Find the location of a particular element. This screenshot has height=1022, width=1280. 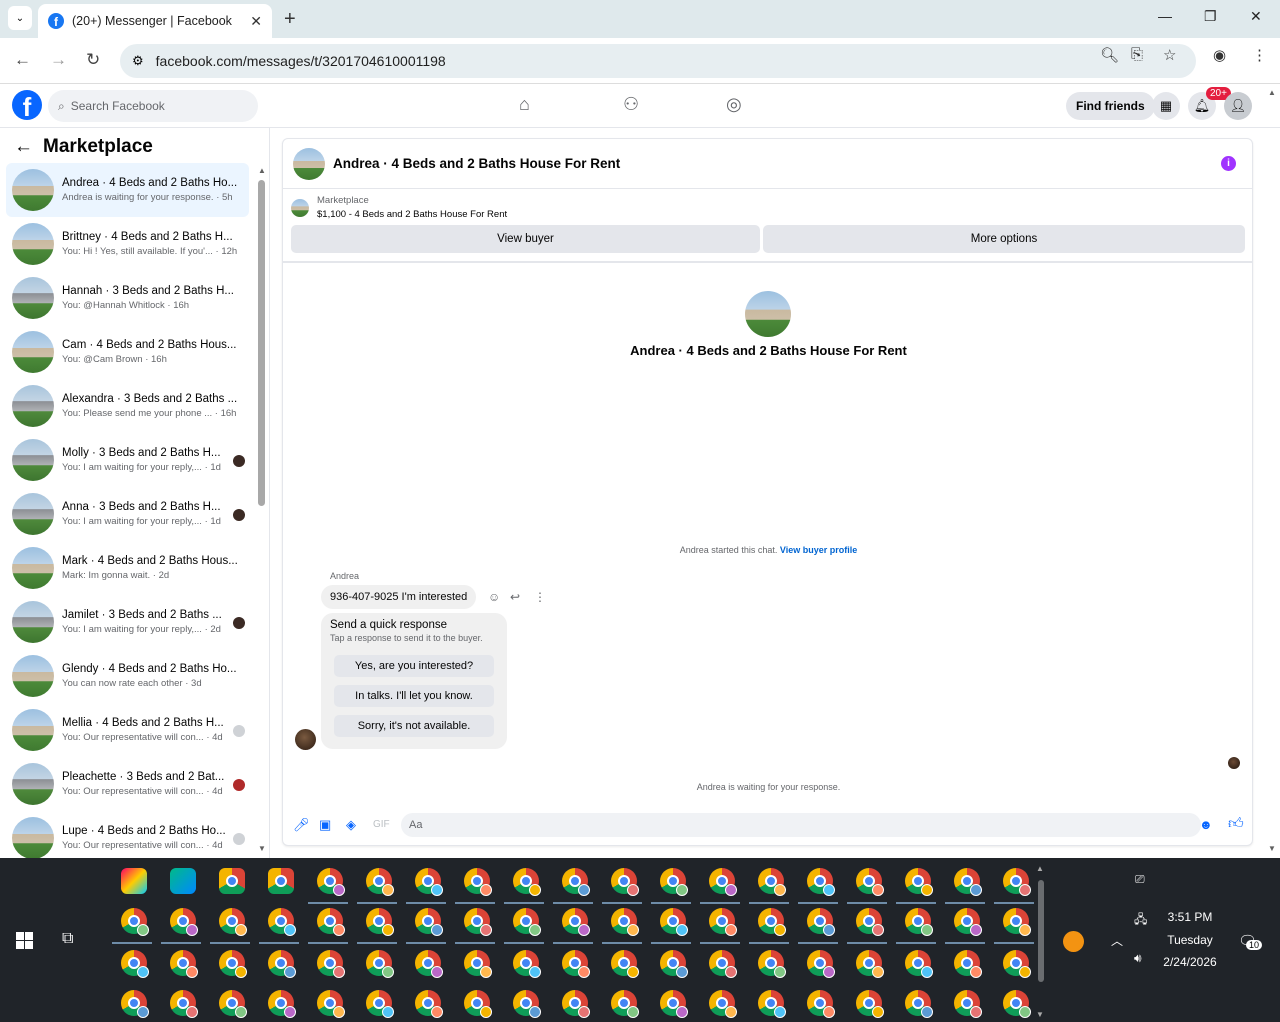

facebook-search-input: ⌕ Search Facebook is located at coordinates (153, 106).